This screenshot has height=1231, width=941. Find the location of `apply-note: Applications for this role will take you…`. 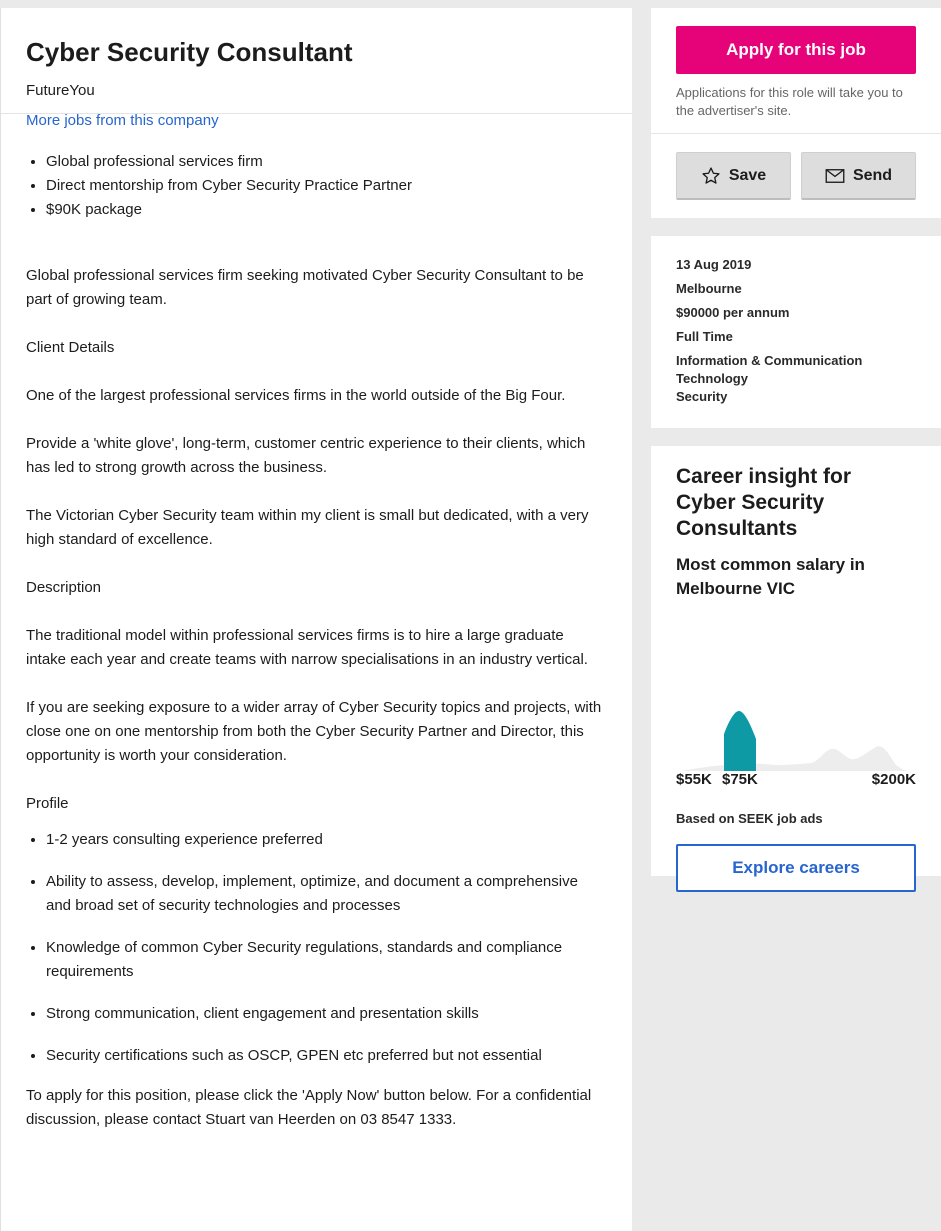

apply-note: Applications for this role will take you… is located at coordinates (789, 101).